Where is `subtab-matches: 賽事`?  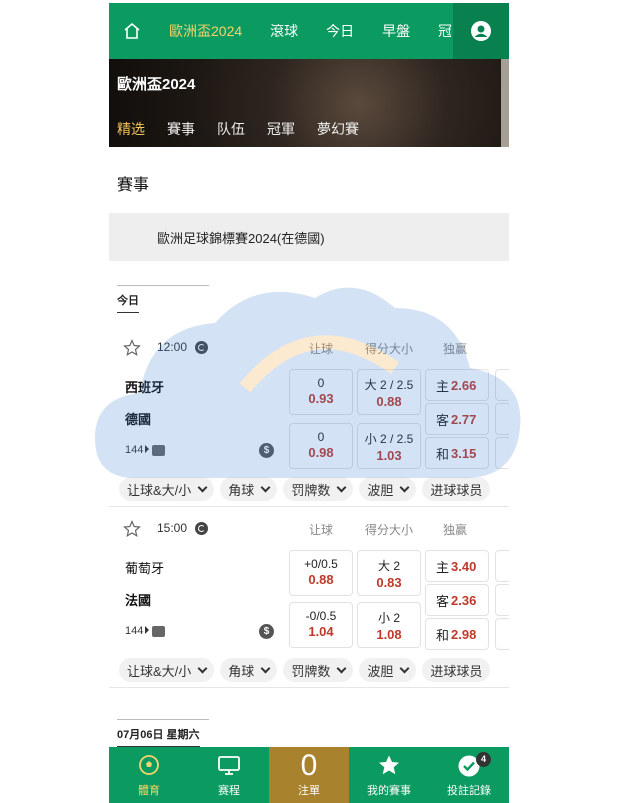 subtab-matches: 賽事 is located at coordinates (181, 129).